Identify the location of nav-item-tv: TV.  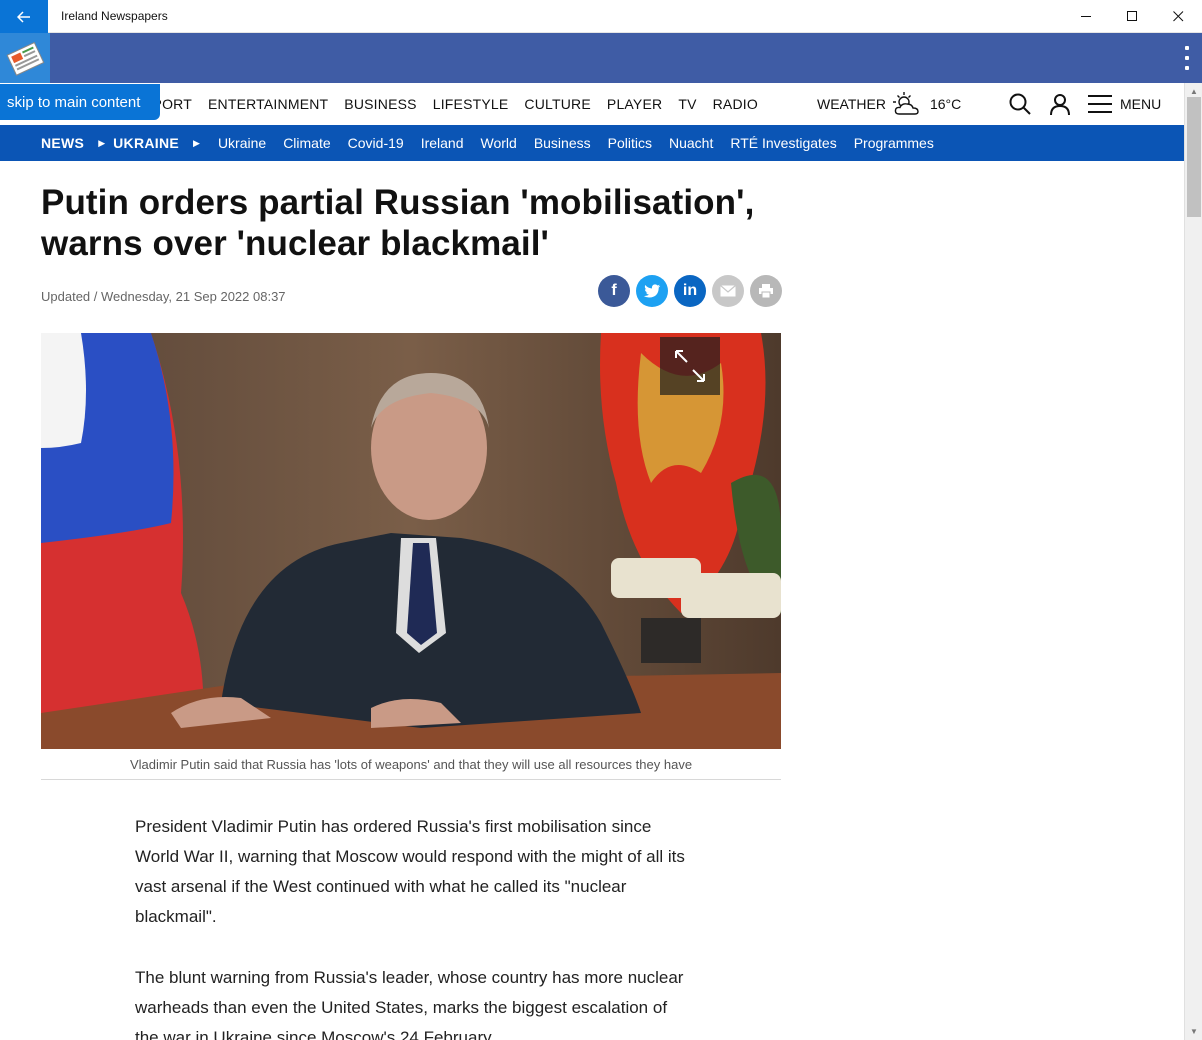
(687, 104).